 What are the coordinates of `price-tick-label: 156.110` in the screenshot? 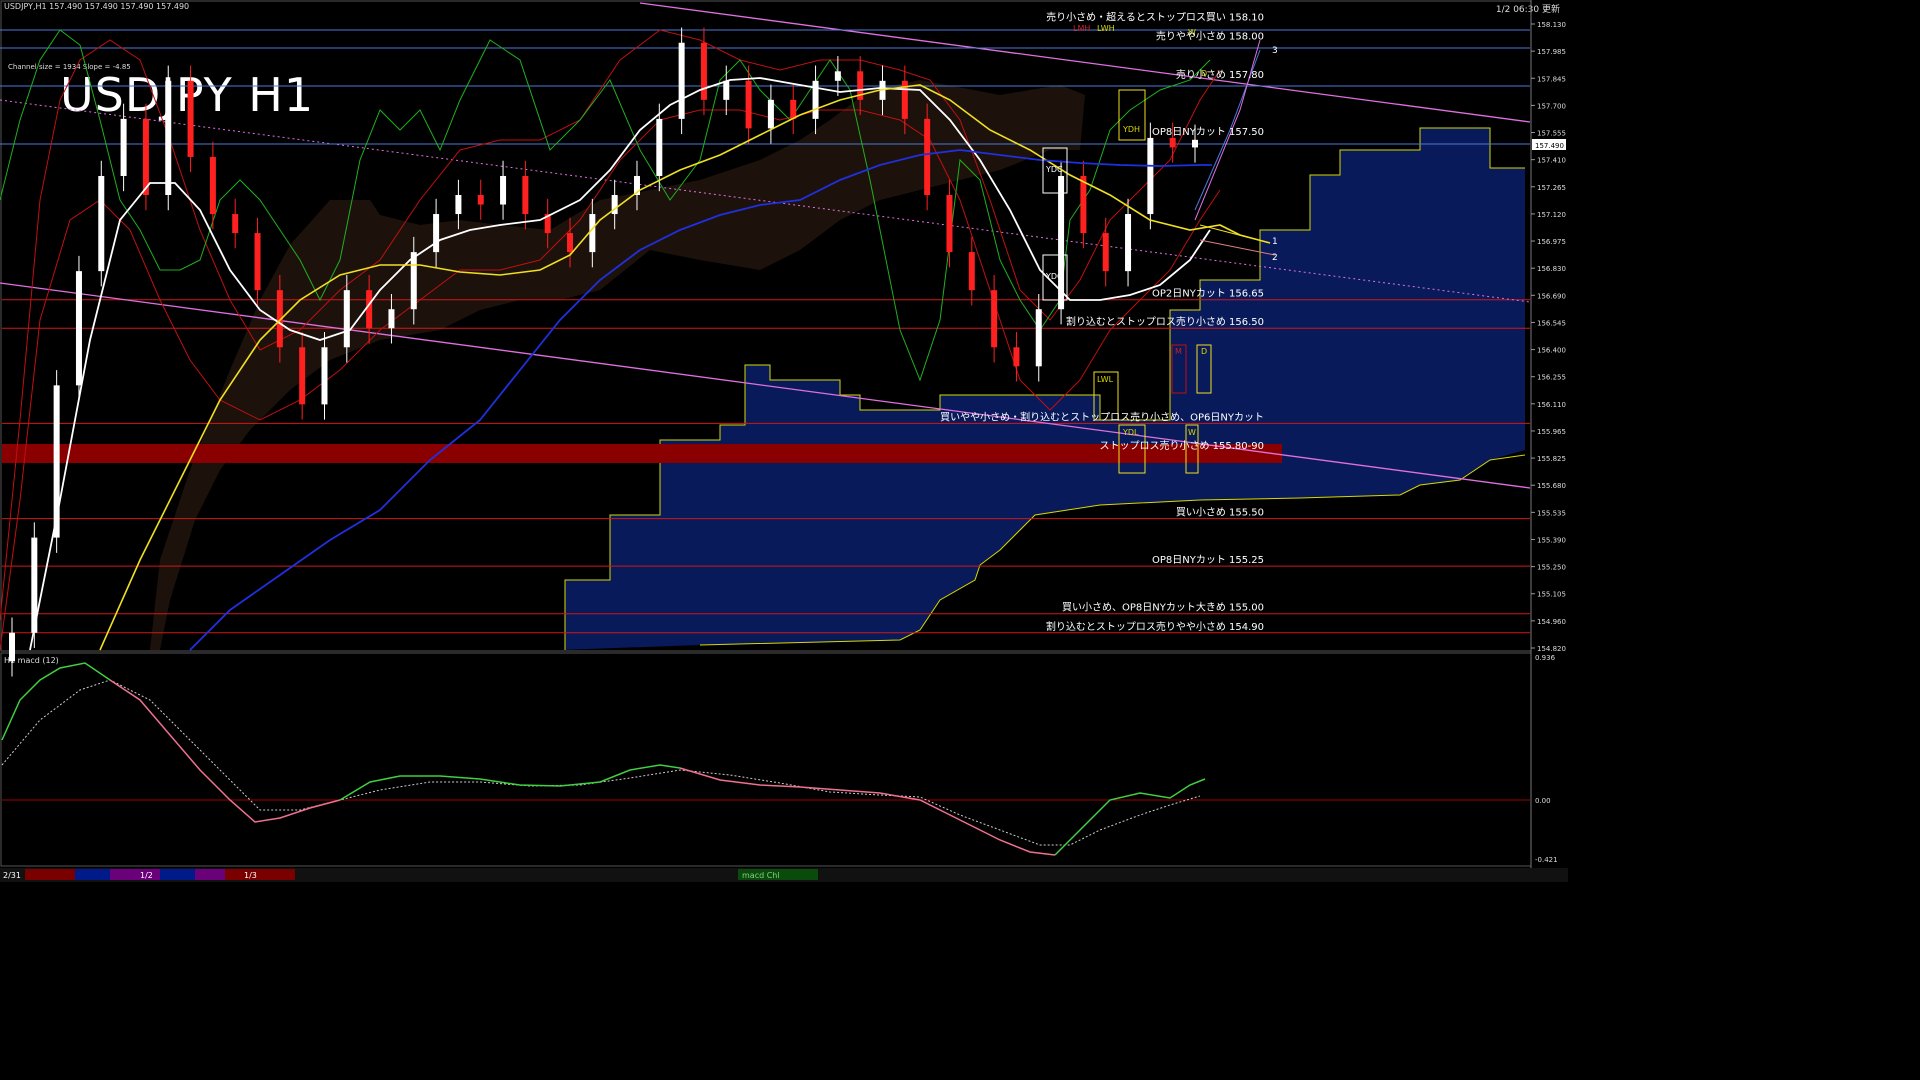 It's located at (1551, 405).